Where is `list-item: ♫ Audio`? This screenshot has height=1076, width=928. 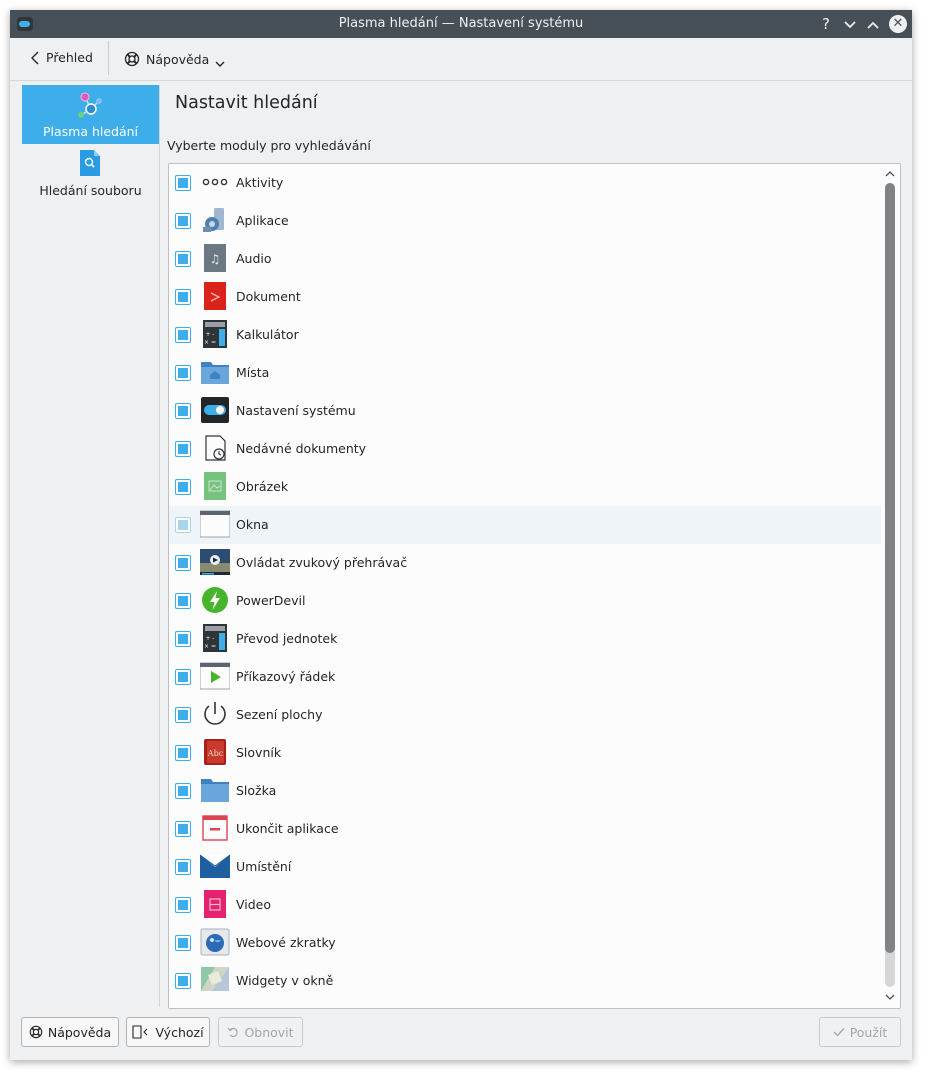 list-item: ♫ Audio is located at coordinates (525, 259).